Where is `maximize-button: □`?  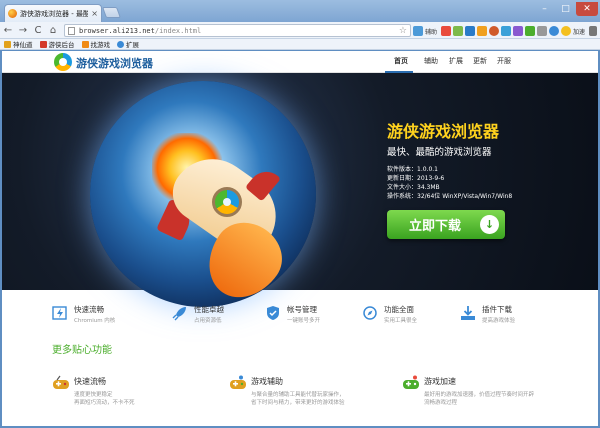
maximize-button: □ is located at coordinates (565, 9).